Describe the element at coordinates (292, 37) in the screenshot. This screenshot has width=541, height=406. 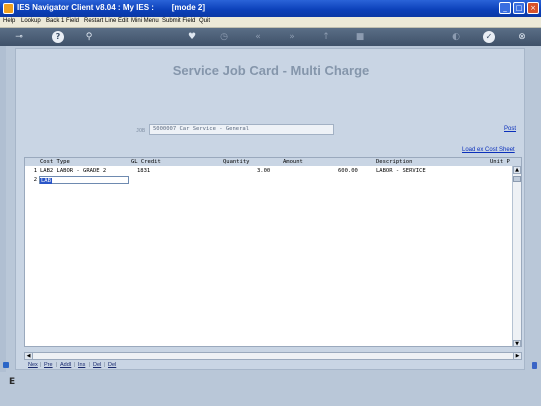
I see `forward-icon: »` at that location.